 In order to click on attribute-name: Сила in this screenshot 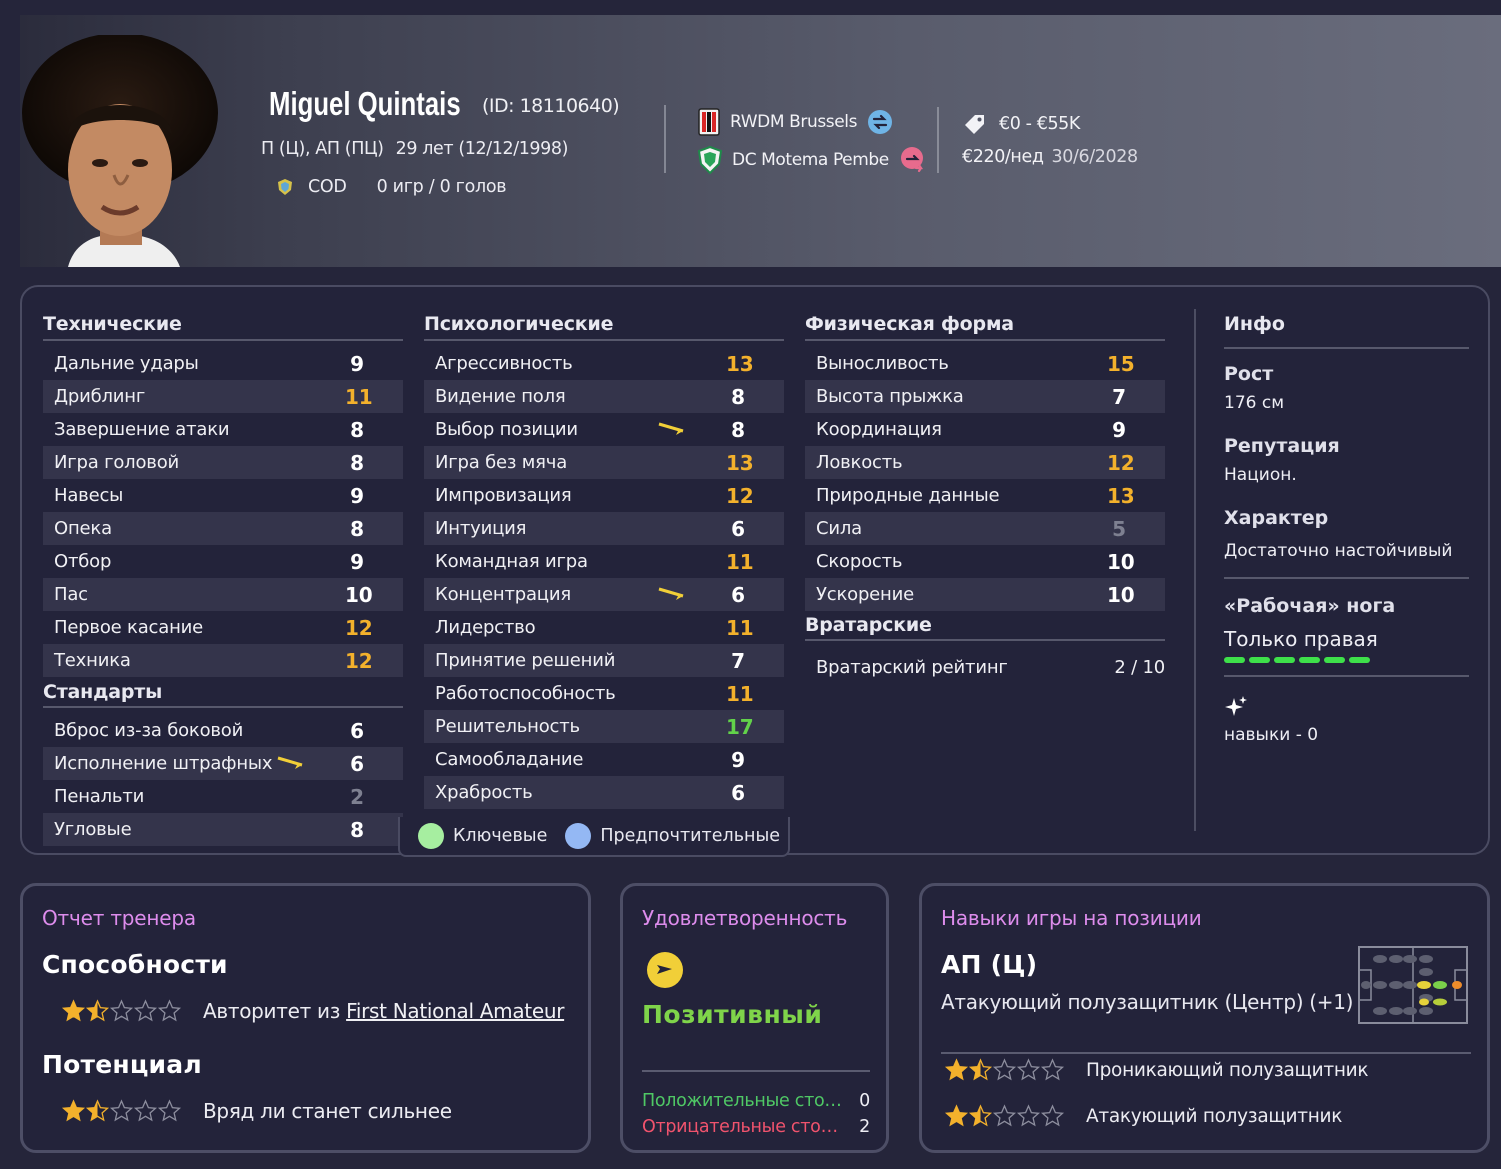, I will do `click(839, 528)`.